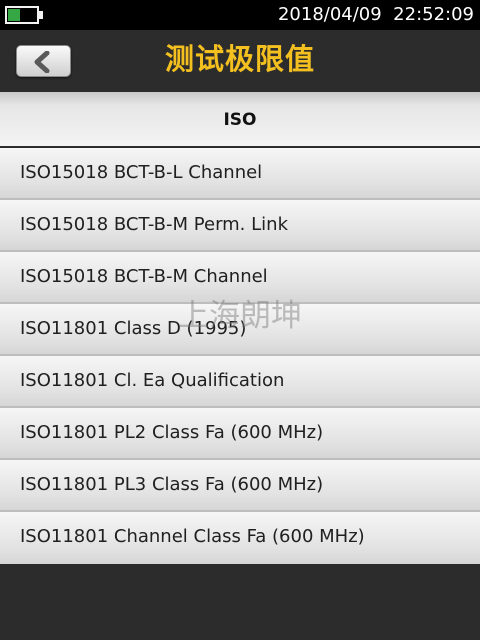  I want to click on status-datetime: 2018/04/09 22:52:09, so click(375, 14).